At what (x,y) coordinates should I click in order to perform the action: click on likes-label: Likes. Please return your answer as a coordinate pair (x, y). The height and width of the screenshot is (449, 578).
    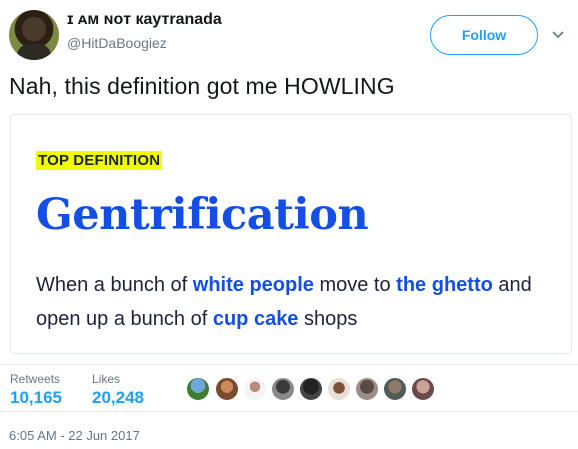
    Looking at the image, I should click on (106, 379).